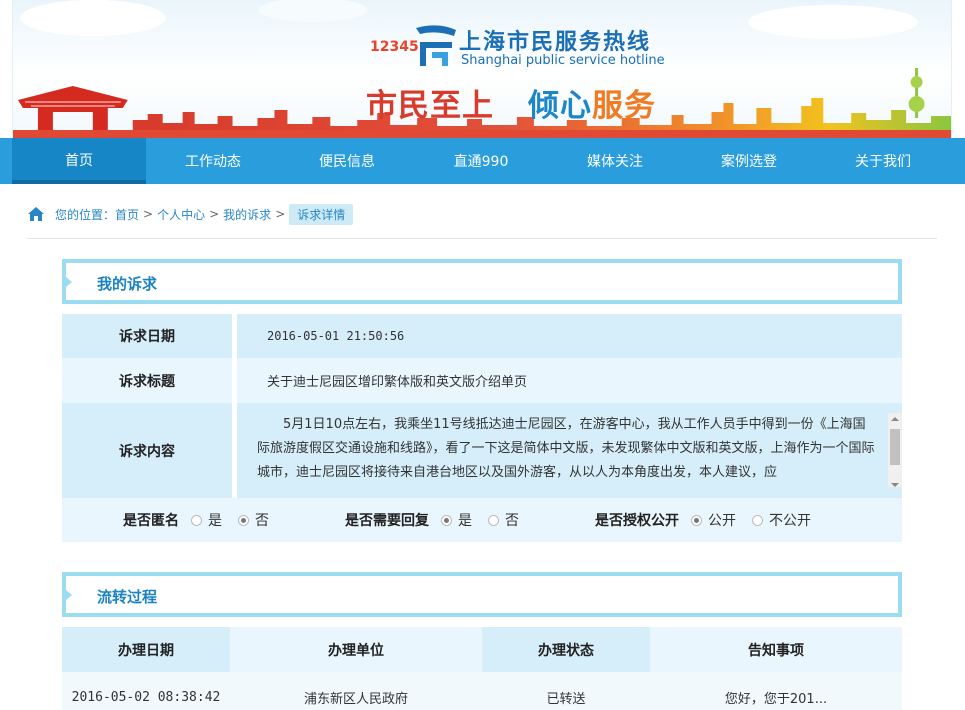 This screenshot has height=710, width=965. I want to click on public-no-radio, so click(757, 520).